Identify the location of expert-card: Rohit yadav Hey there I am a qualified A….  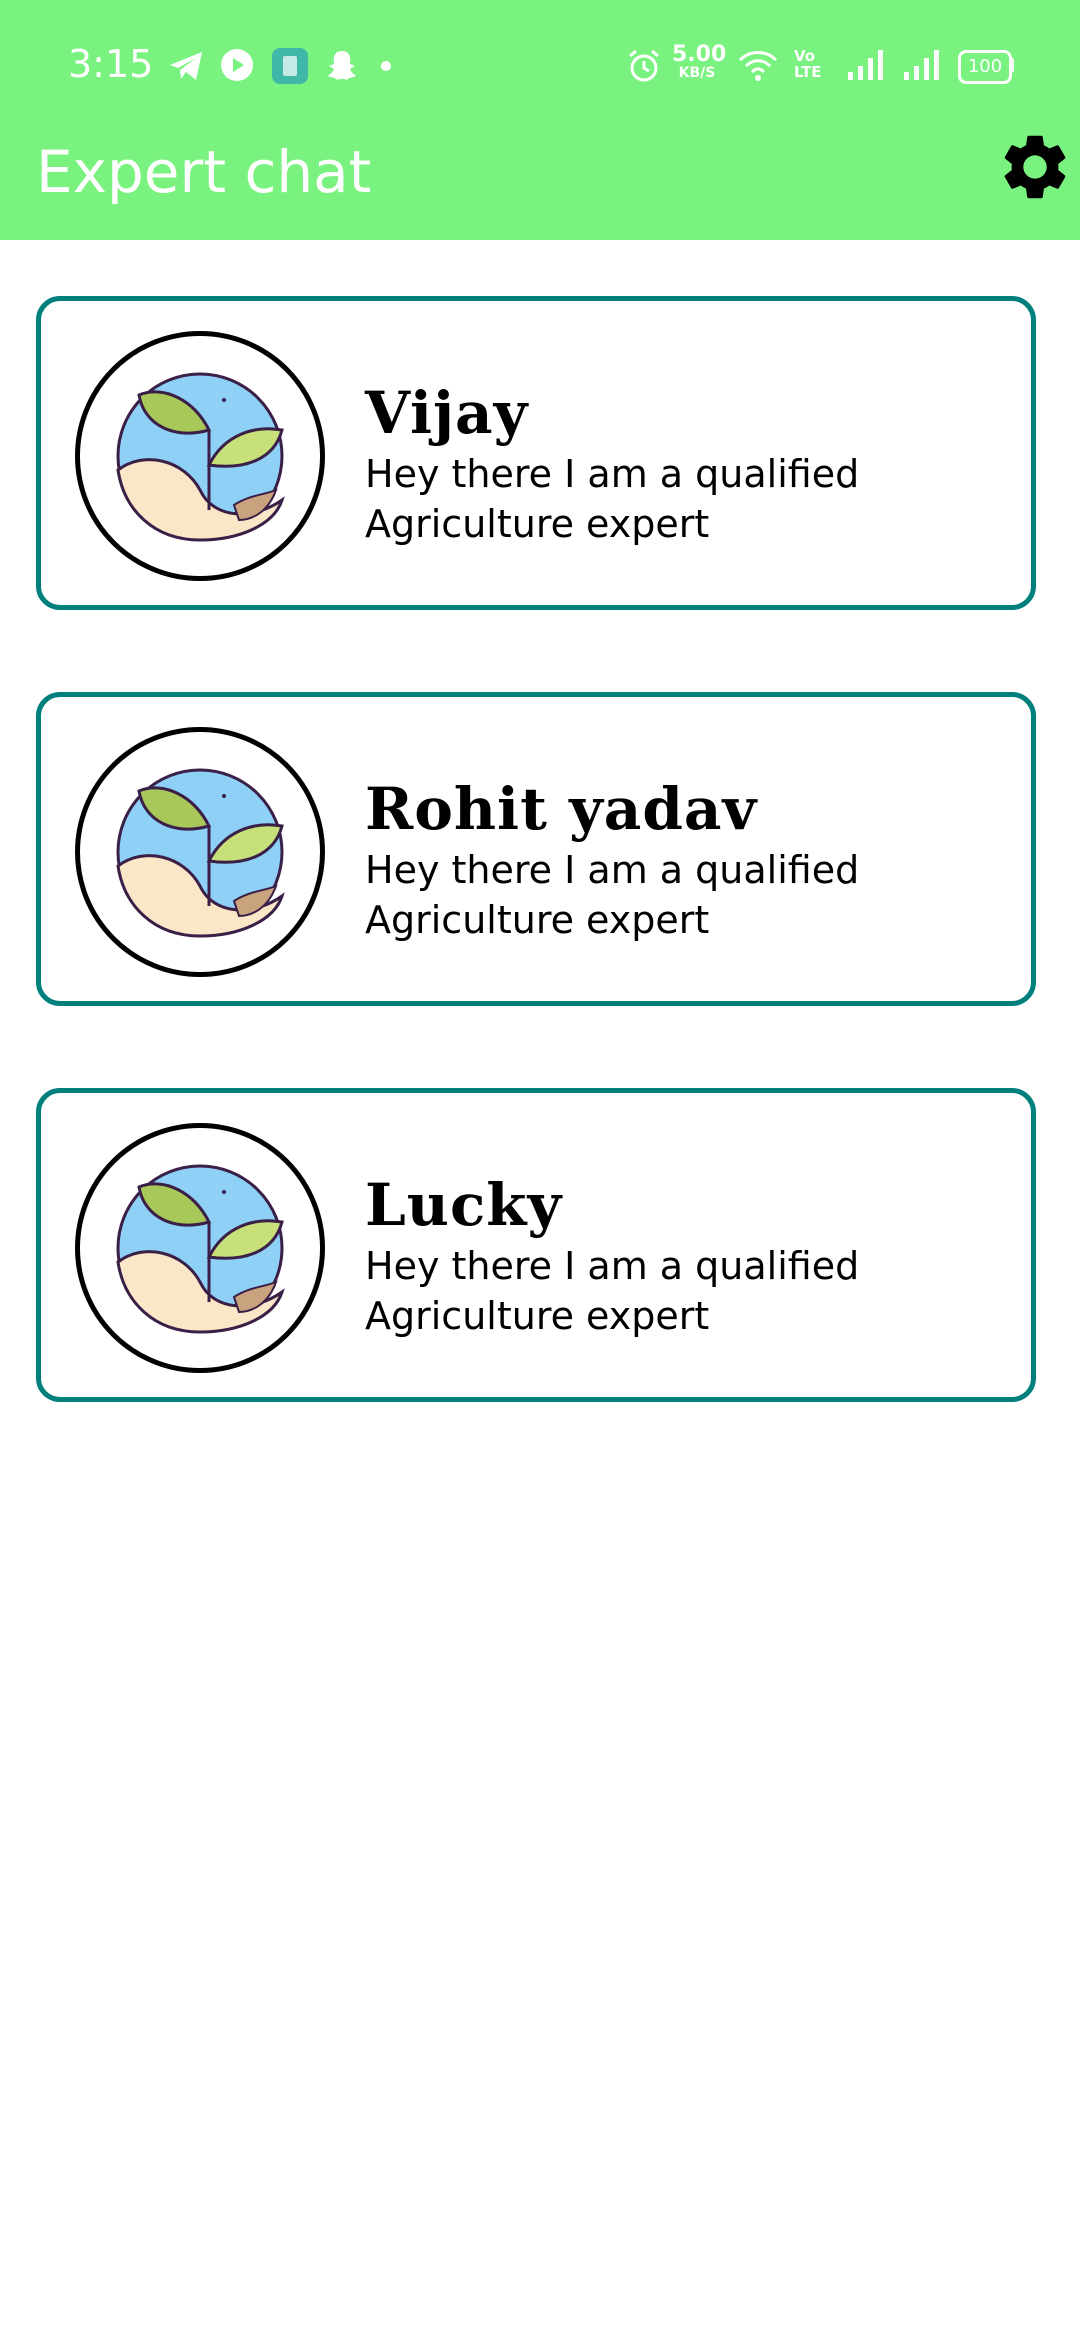
(536, 849).